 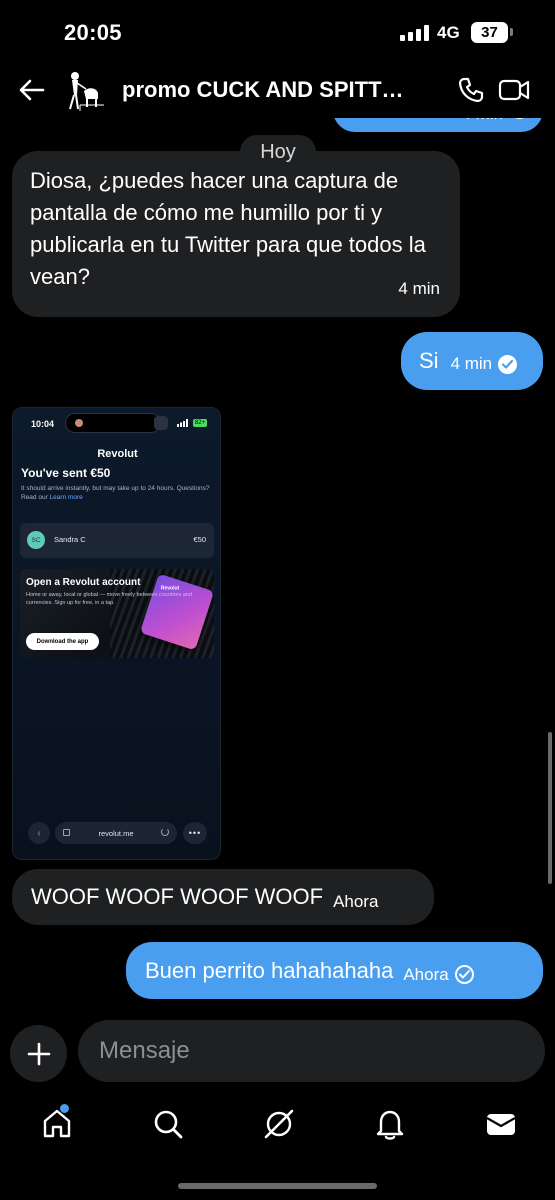 I want to click on outgoing-message: Buen perrito hahahahaha Ahora, so click(x=334, y=970).